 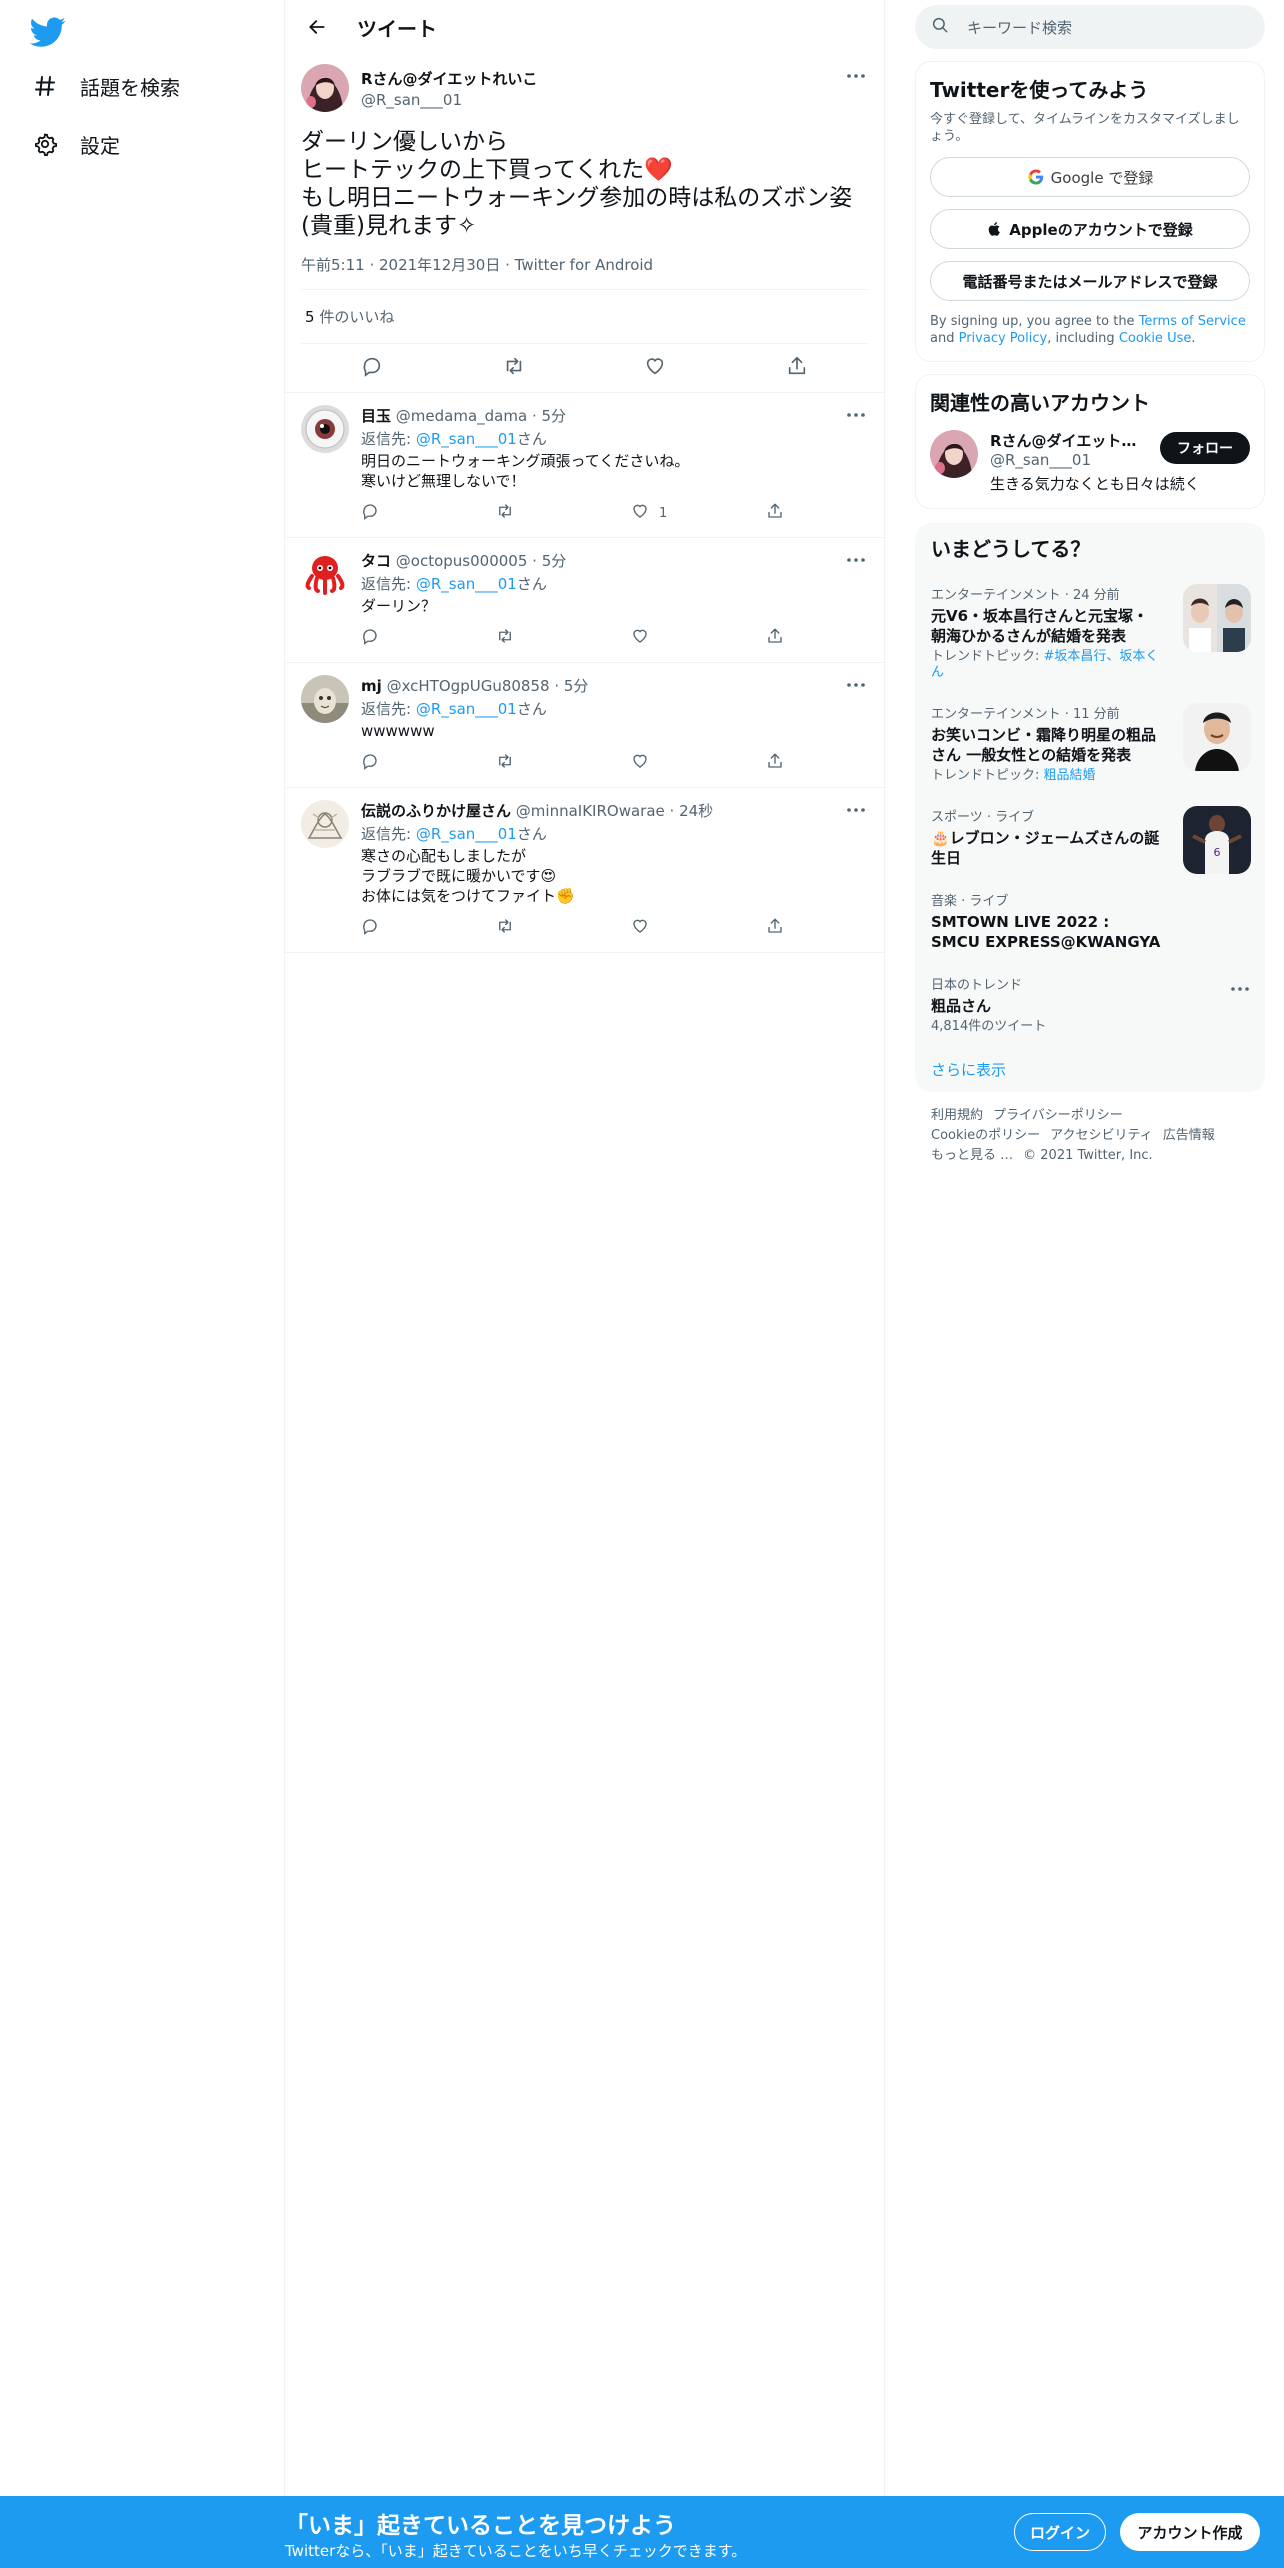 What do you see at coordinates (1011, 549) in the screenshot?
I see `trends-title: いまどうしてる？` at bounding box center [1011, 549].